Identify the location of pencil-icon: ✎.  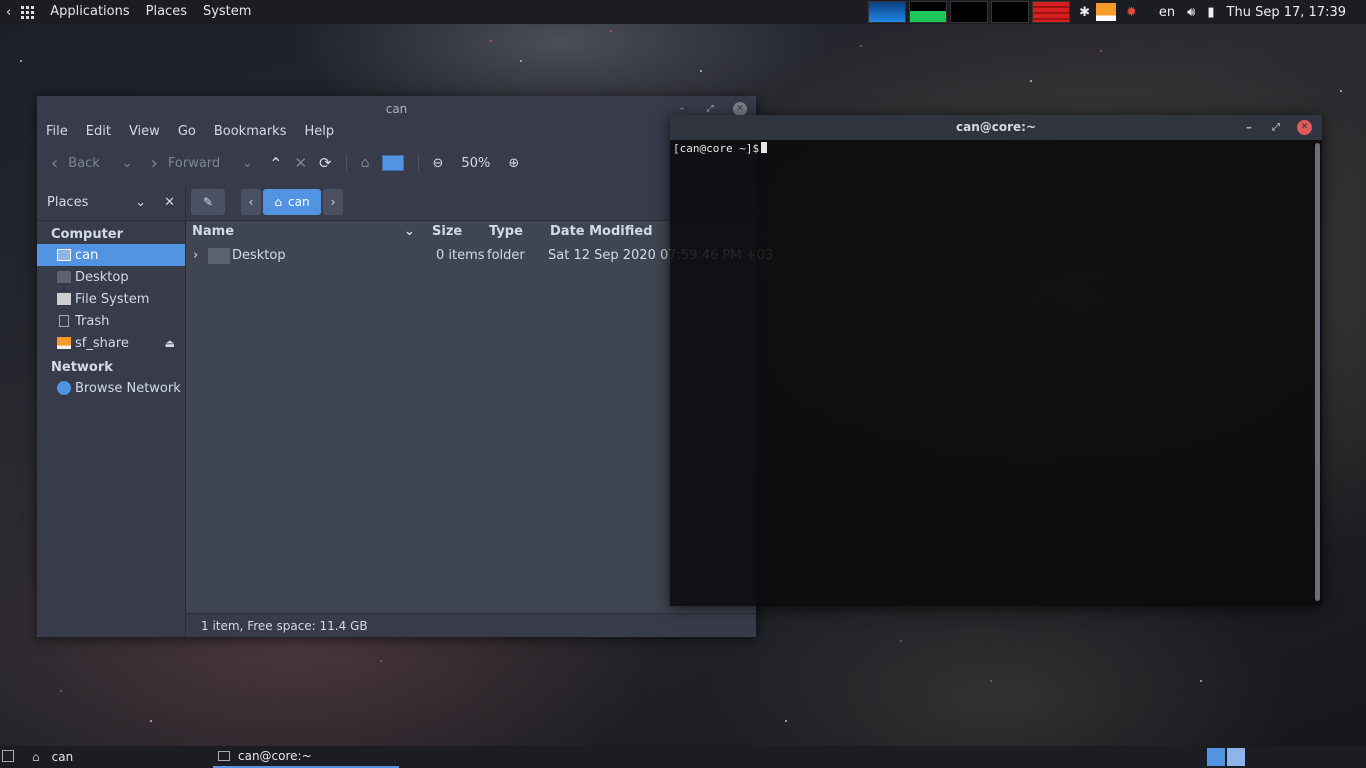
(208, 202).